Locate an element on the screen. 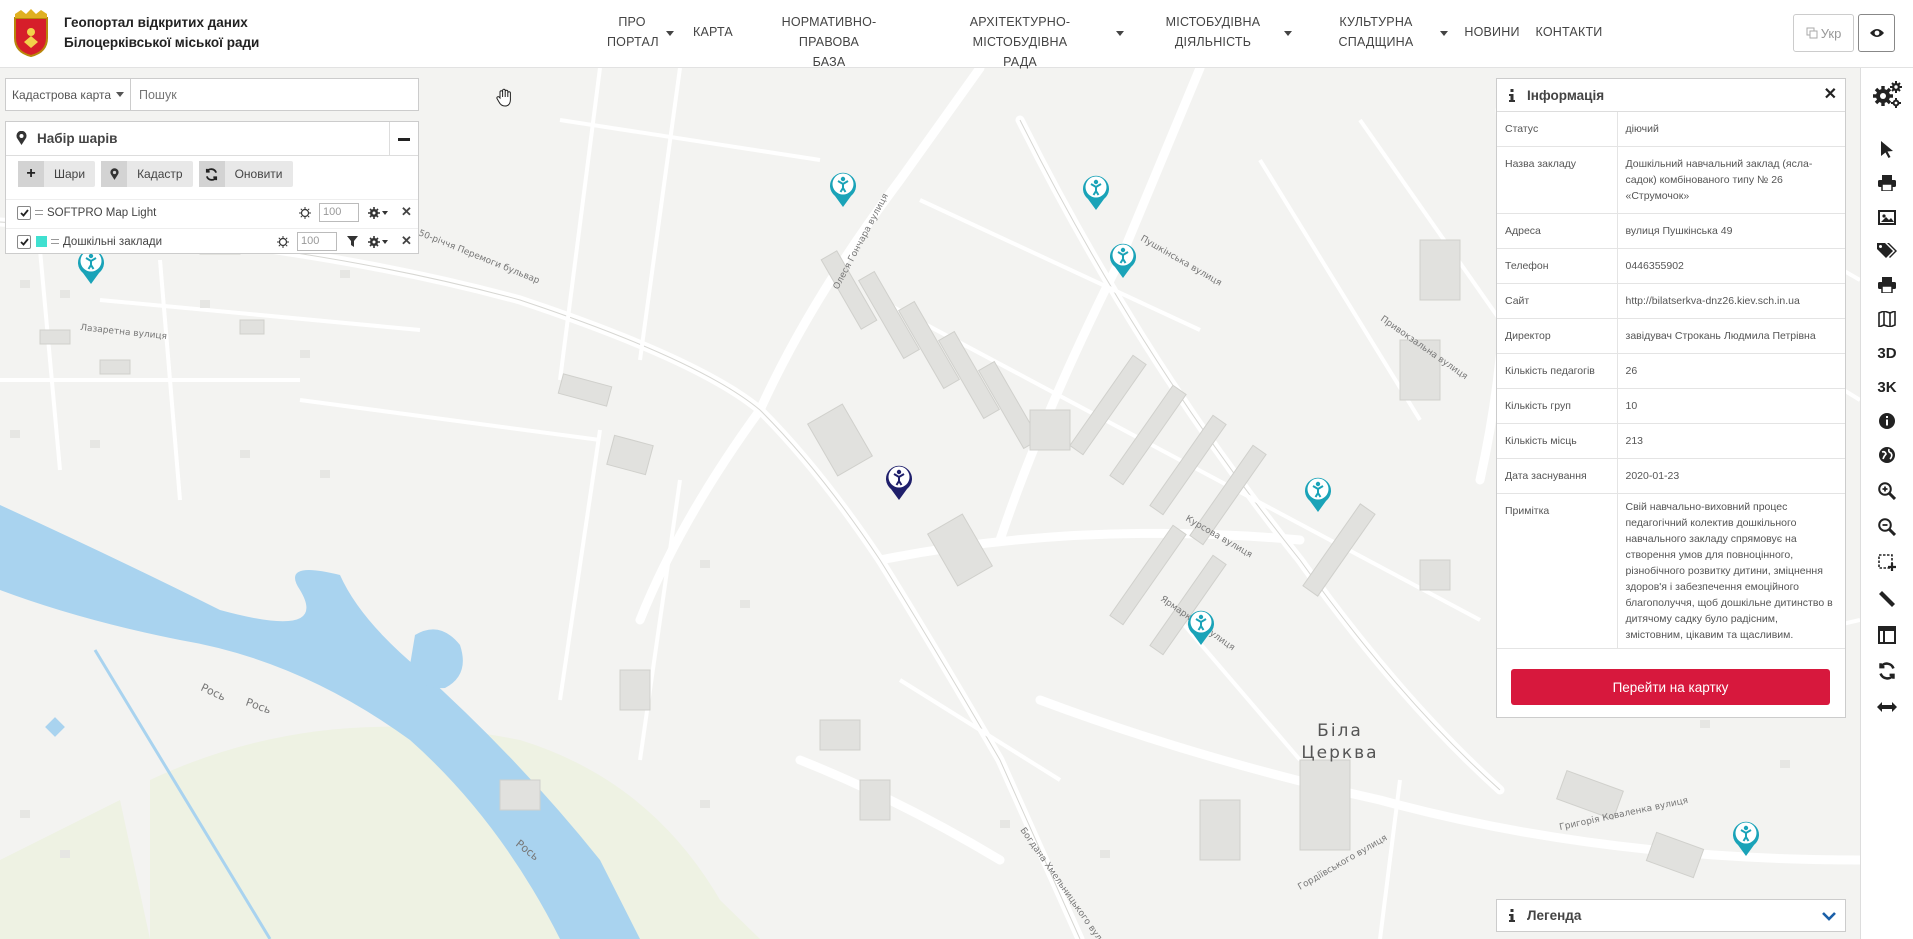 Image resolution: width=1913 pixels, height=939 pixels. swipe-compare-button is located at coordinates (1887, 635).